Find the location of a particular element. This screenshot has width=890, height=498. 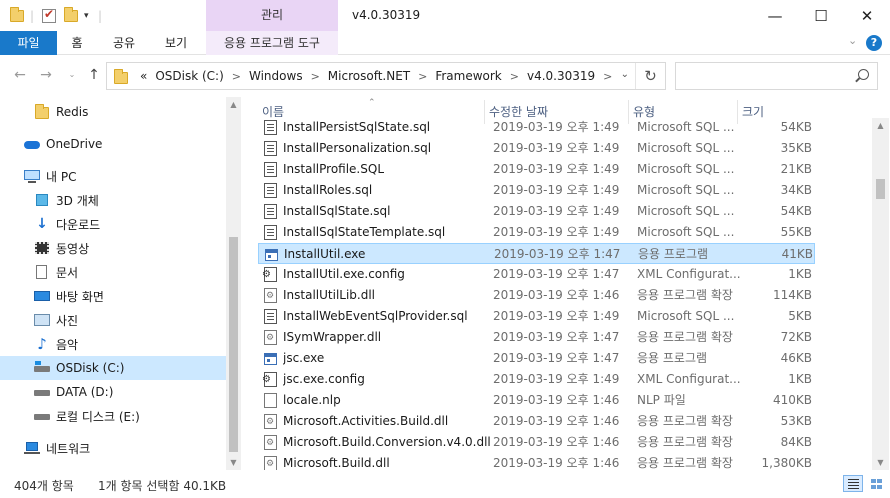

nav-item-onedrive: OneDrive is located at coordinates (113, 144).